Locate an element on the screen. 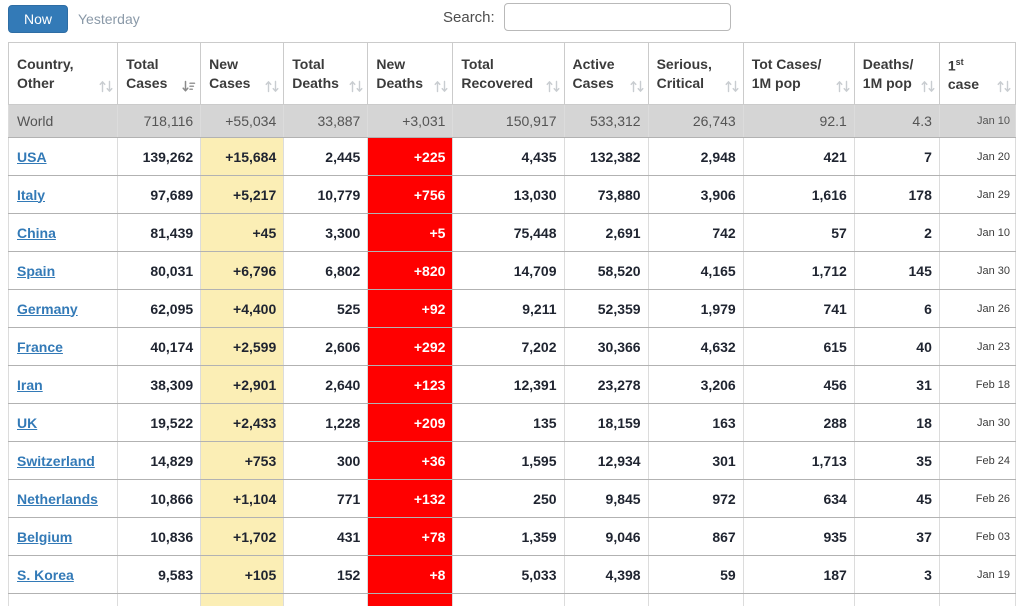  column-header-country: Country, Other is located at coordinates (63, 73).